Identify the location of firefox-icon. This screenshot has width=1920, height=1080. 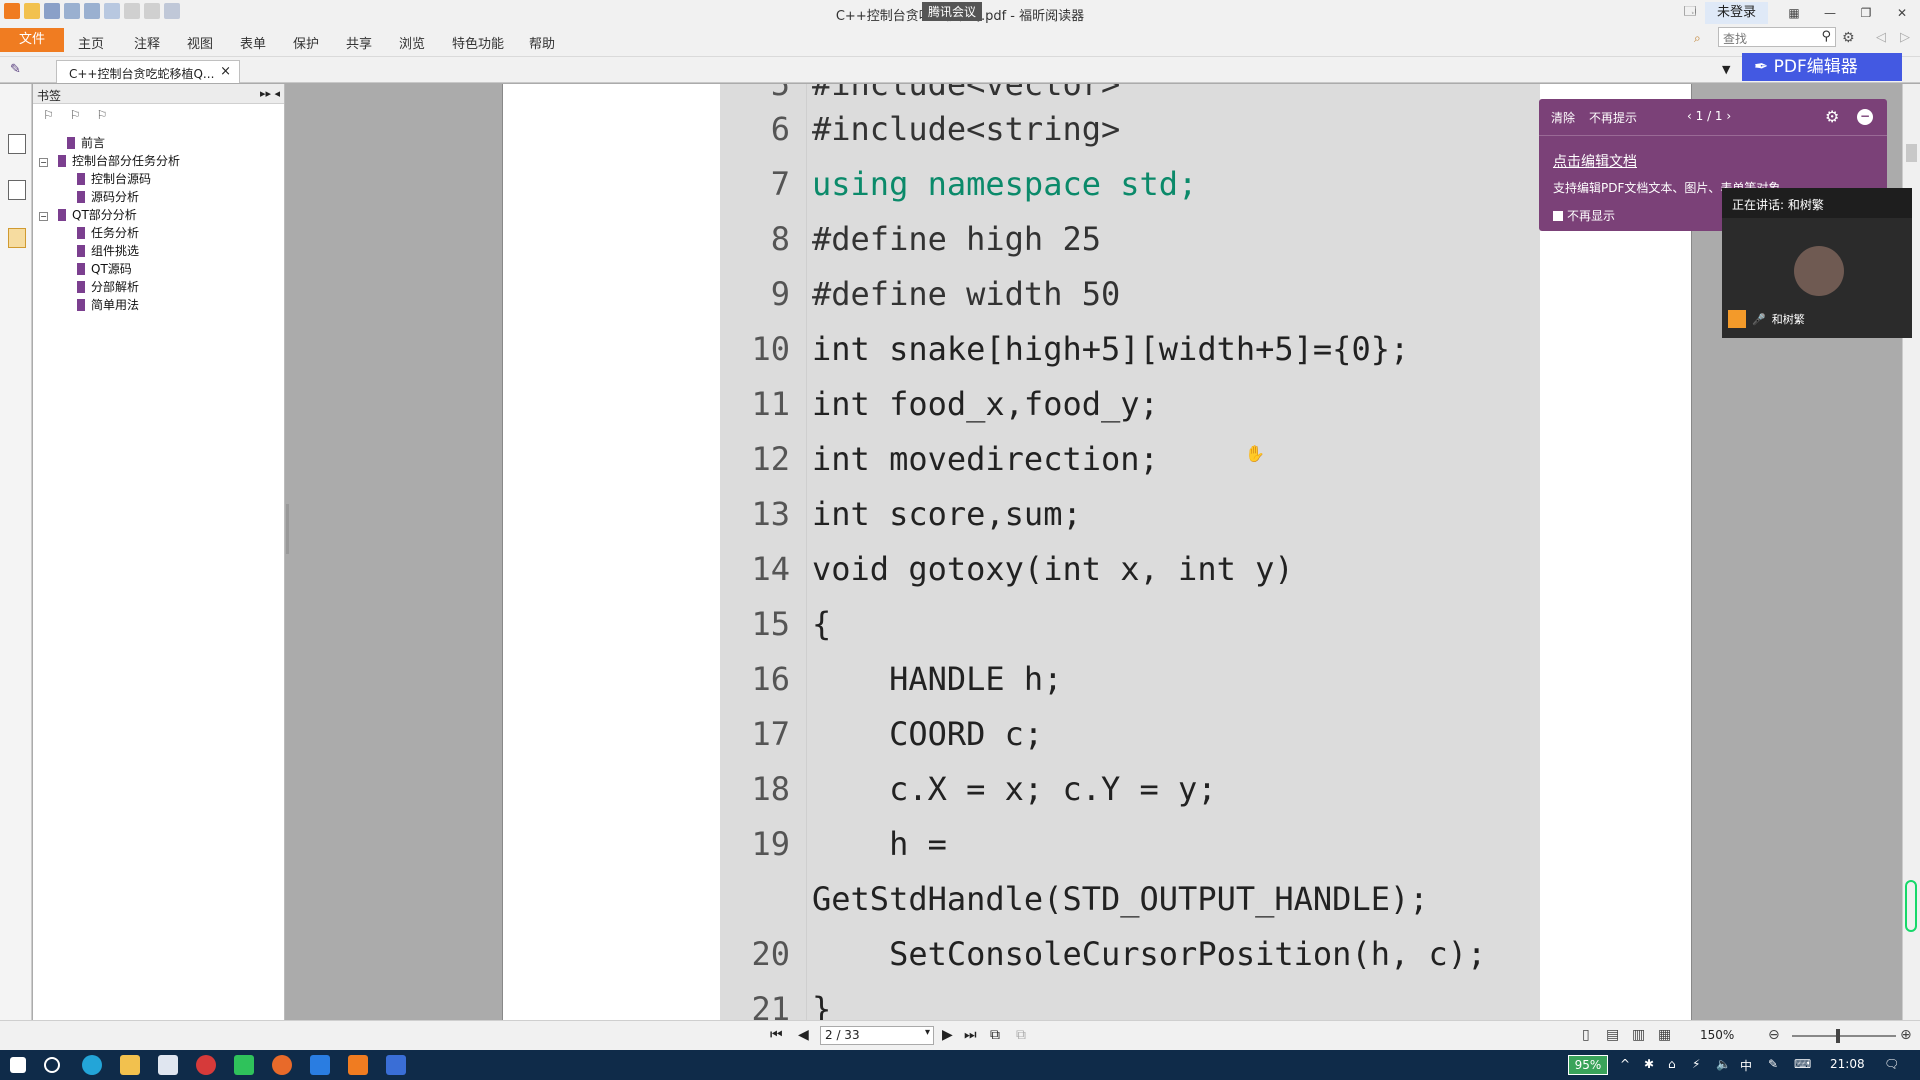
(282, 1065).